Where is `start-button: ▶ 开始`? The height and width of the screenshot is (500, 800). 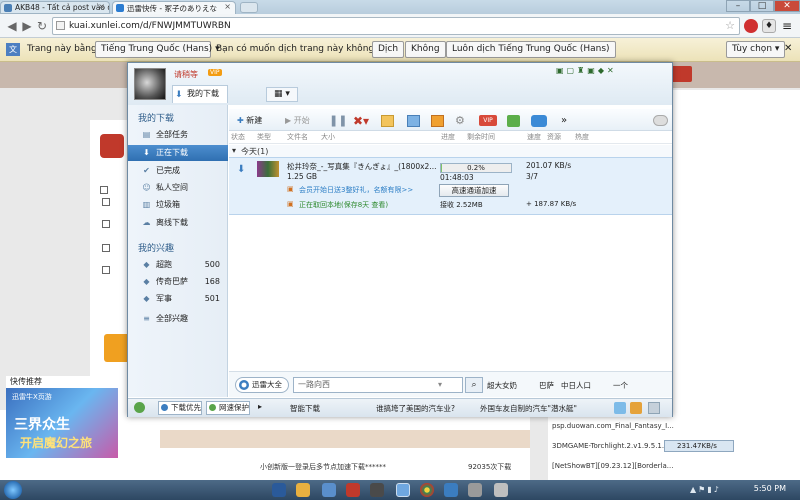
start-button: ▶ 开始 is located at coordinates (297, 121).